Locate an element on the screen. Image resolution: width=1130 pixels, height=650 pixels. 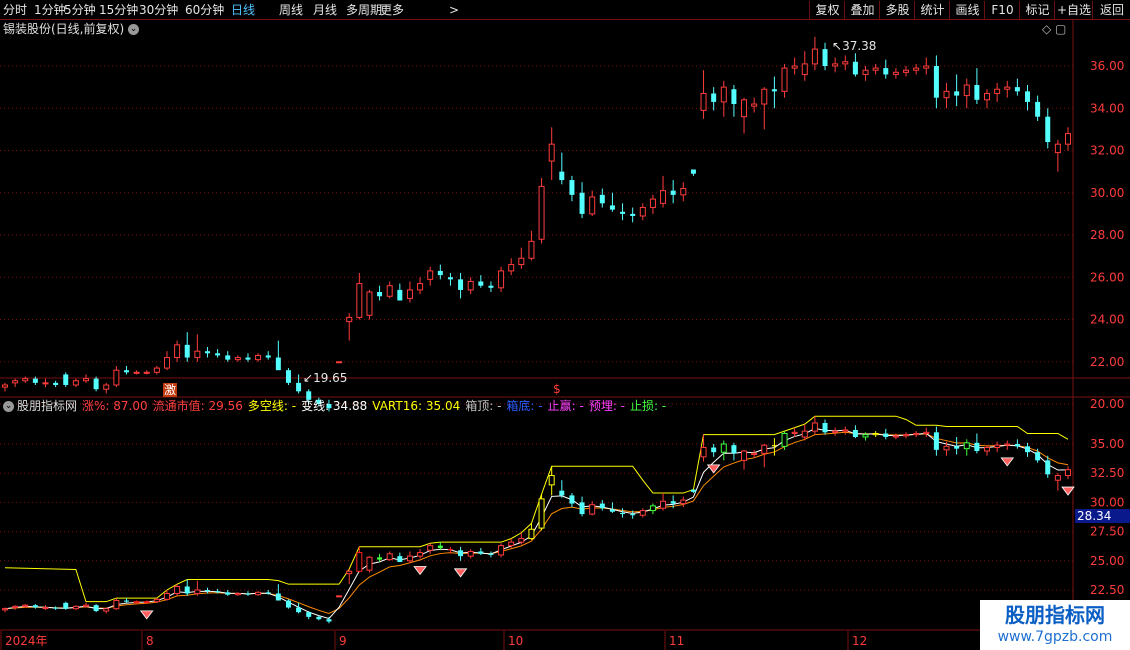
period-tab-3: 15分钟 is located at coordinates (118, 10).